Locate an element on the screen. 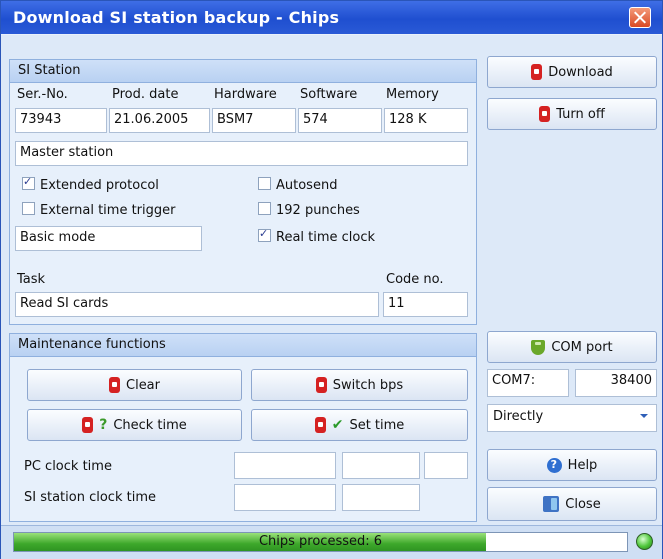 This screenshot has height=559, width=663. memory-label: Memory is located at coordinates (412, 94).